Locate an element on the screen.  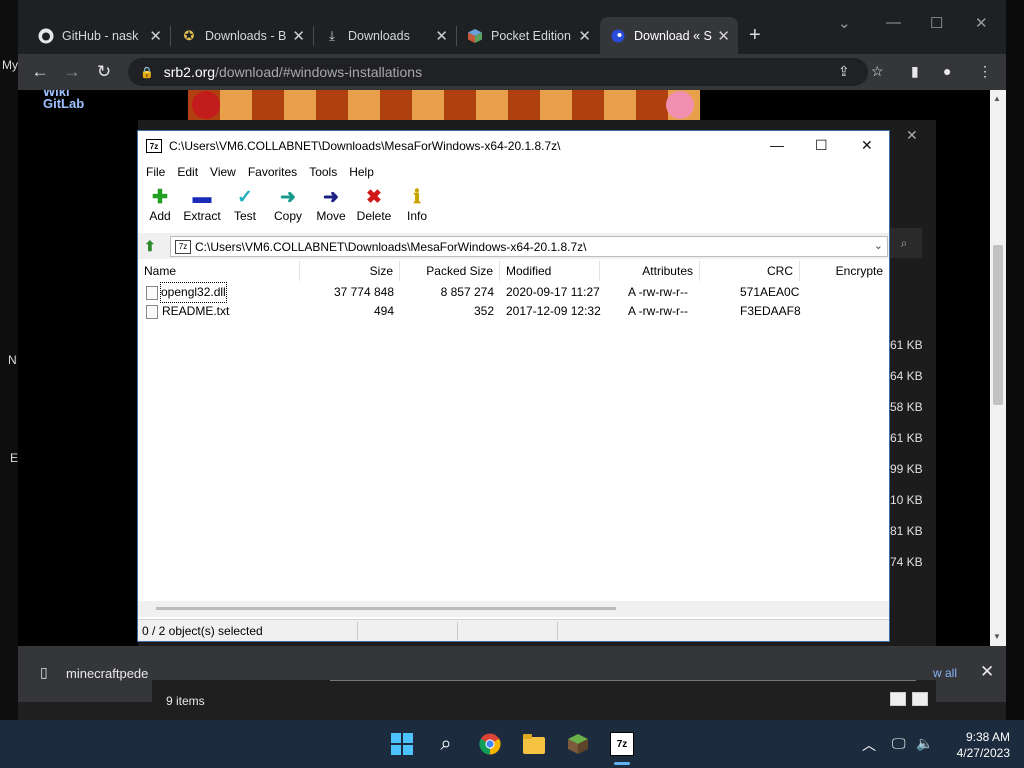
info-button: ℹ Info is located at coordinates (417, 205).